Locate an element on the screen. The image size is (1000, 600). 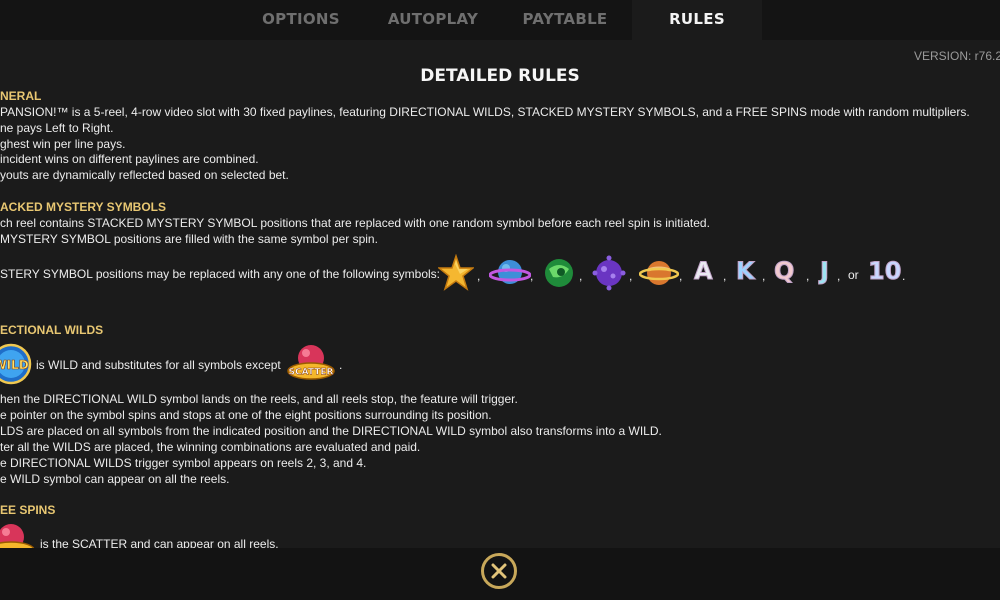
tab-options: OPTIONS is located at coordinates (301, 20).